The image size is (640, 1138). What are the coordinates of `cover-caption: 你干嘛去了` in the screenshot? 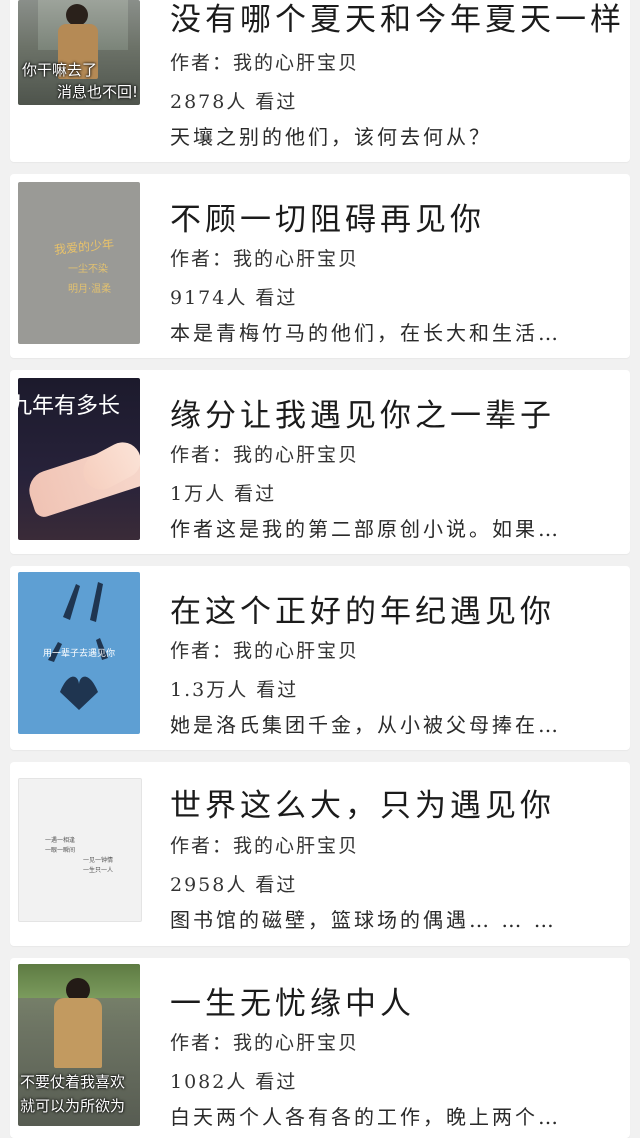 It's located at (60, 70).